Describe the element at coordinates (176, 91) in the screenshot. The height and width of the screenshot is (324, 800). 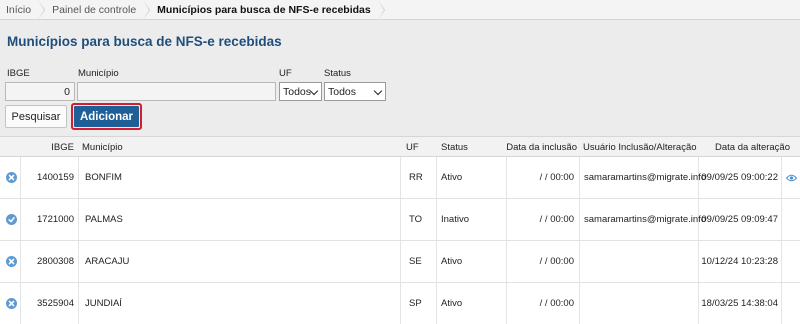
I see `municipio-input` at that location.